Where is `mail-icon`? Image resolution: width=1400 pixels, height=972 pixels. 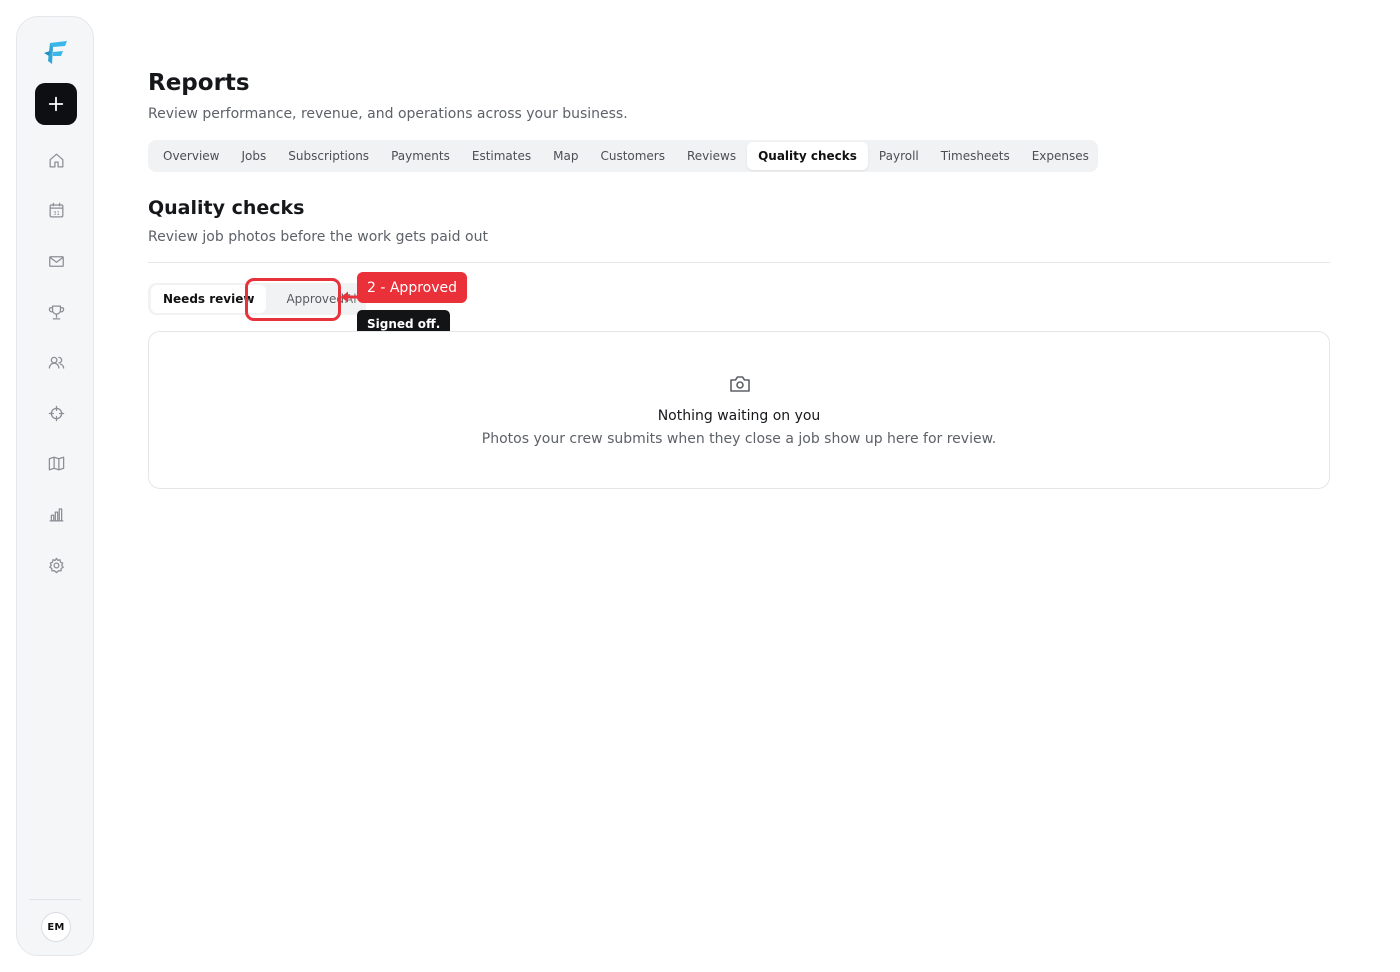 mail-icon is located at coordinates (56, 261).